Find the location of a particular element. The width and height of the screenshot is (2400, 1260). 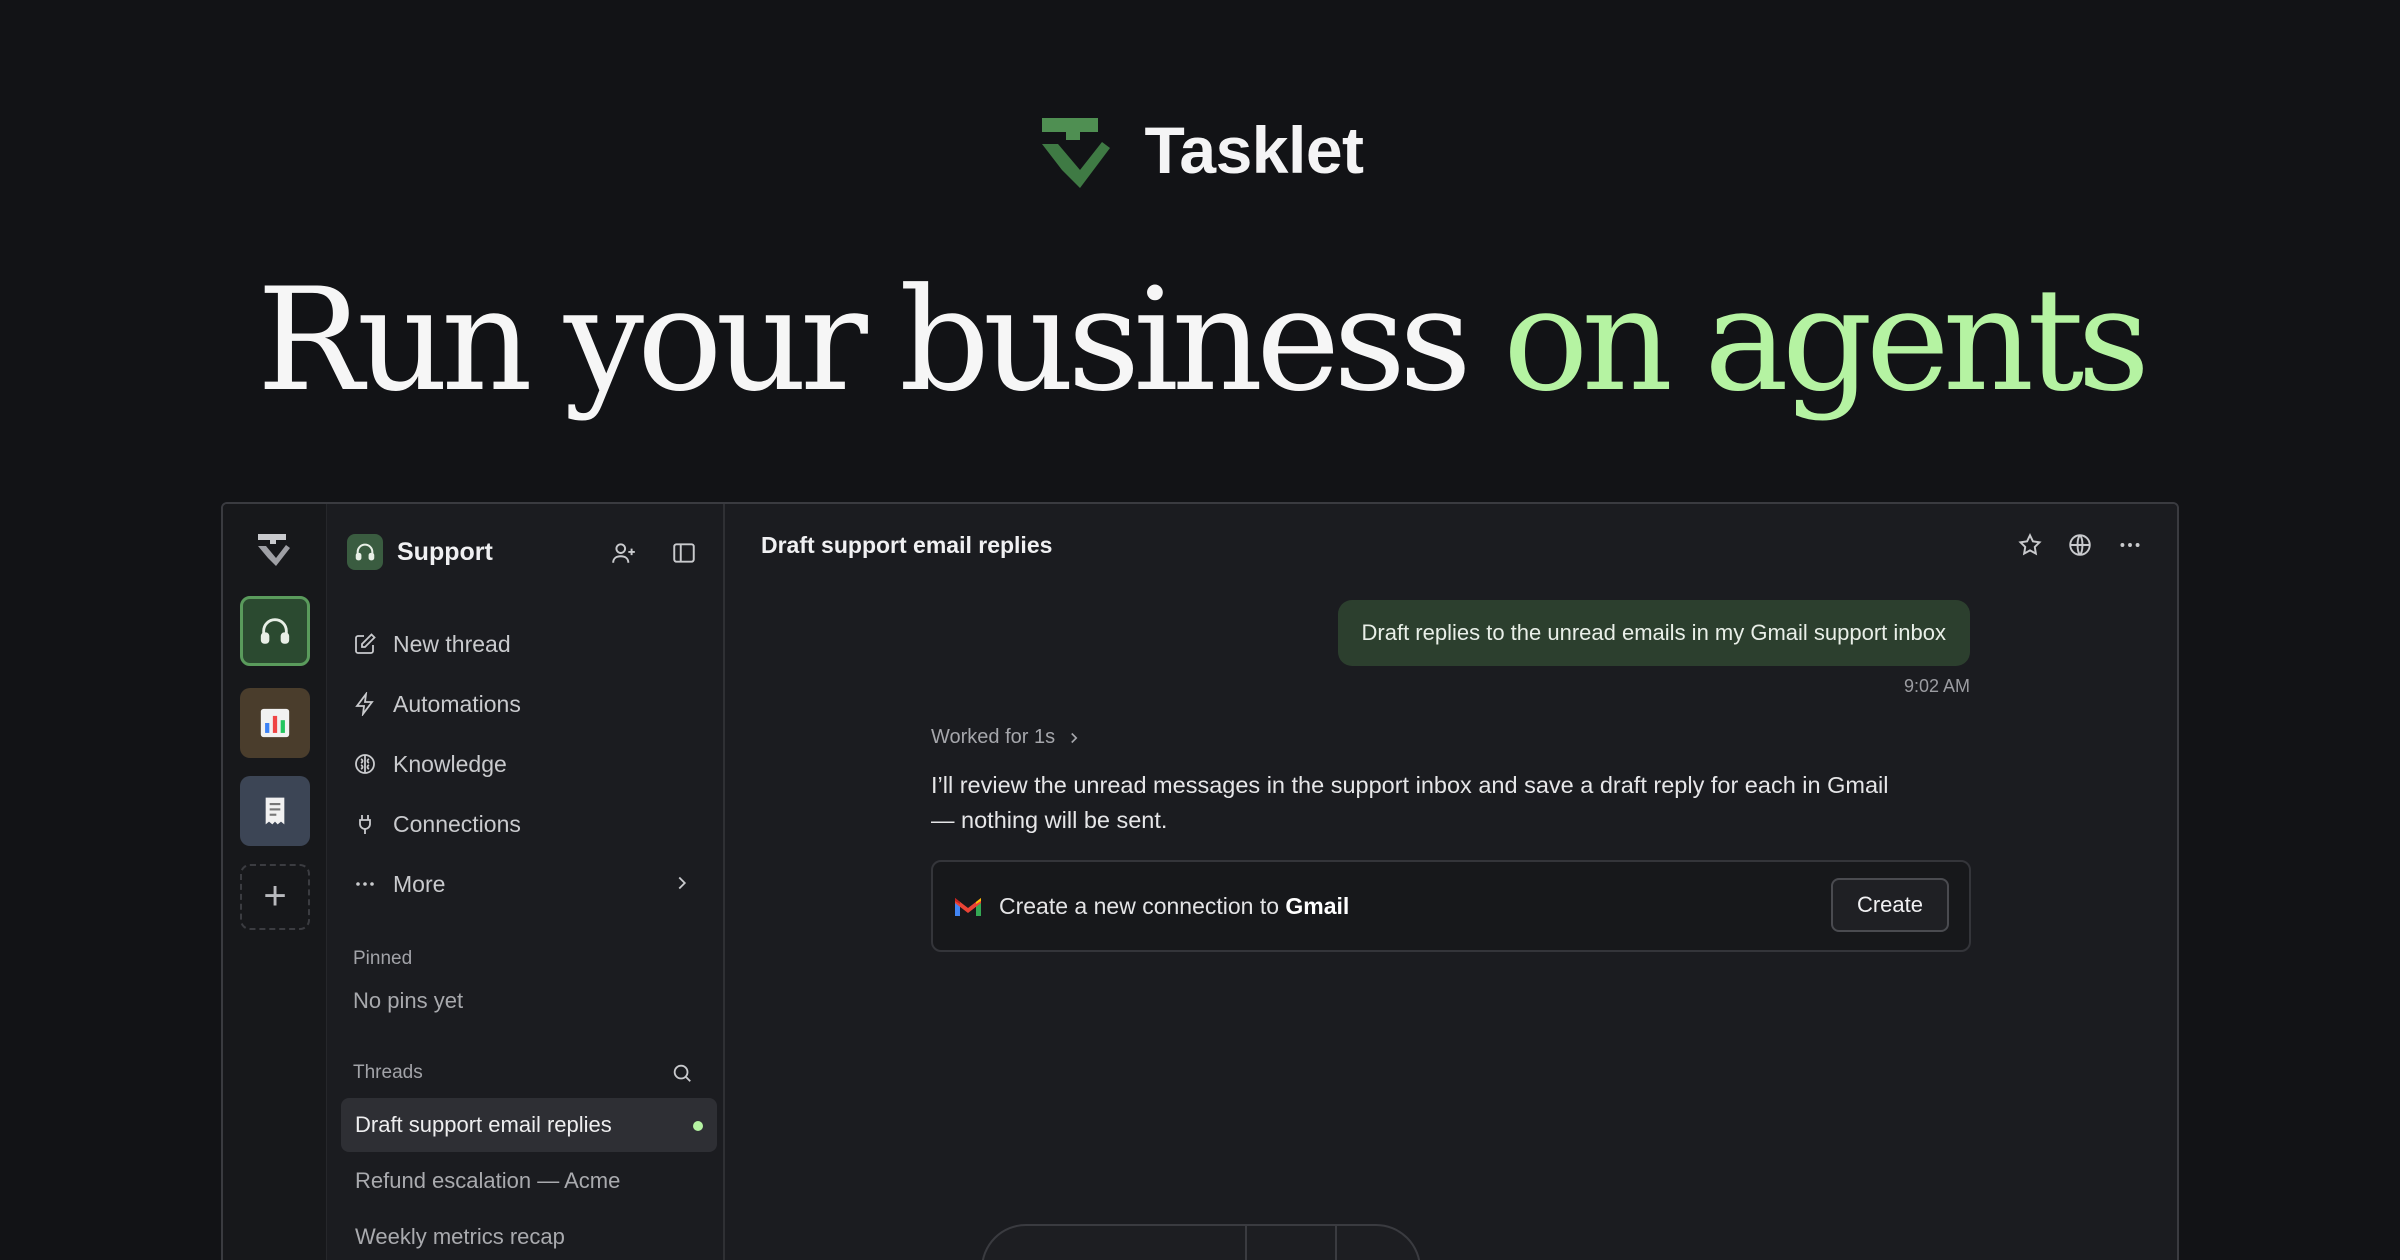

star-icon is located at coordinates (2030, 544).